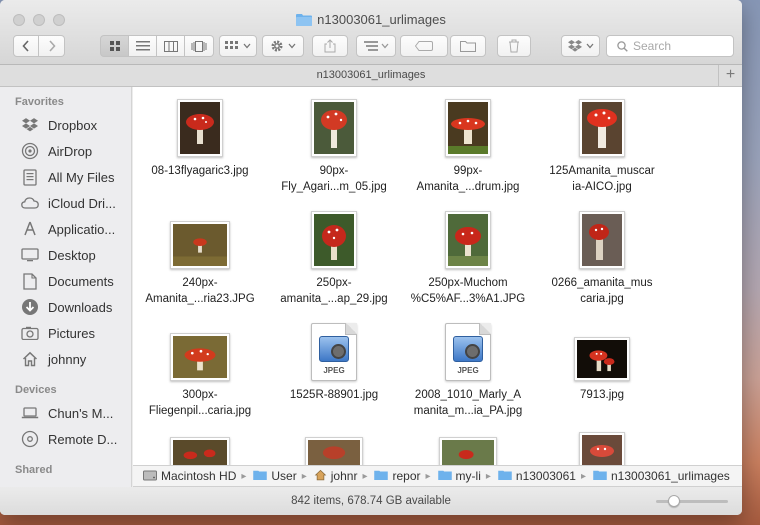 The height and width of the screenshot is (525, 760). What do you see at coordinates (200, 291) in the screenshot?
I see `file-name: 240px- Amanita_...ria23.JPG` at bounding box center [200, 291].